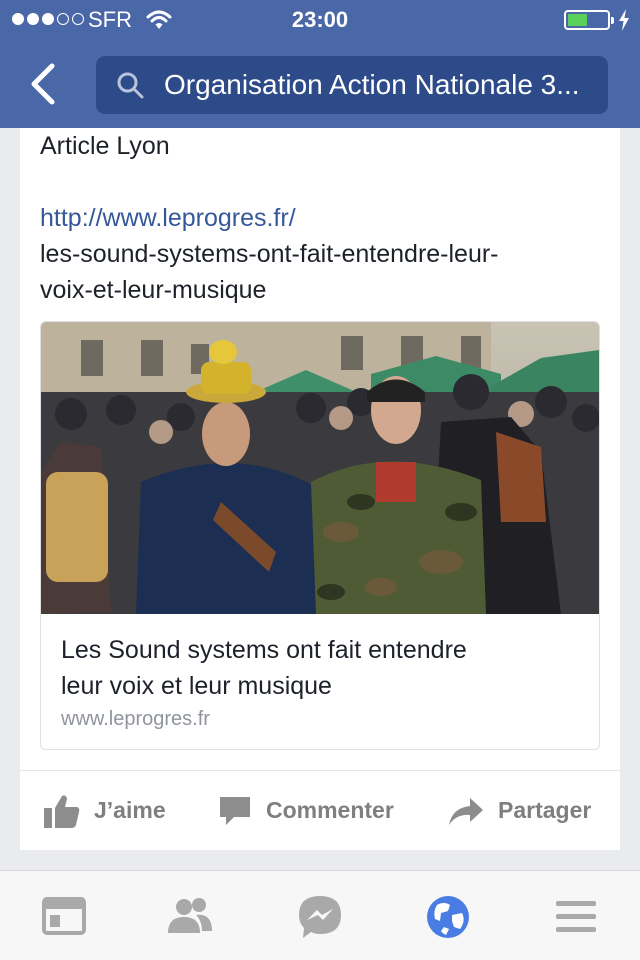 Image resolution: width=640 pixels, height=960 pixels. Describe the element at coordinates (64, 917) in the screenshot. I see `news-feed-icon` at that location.